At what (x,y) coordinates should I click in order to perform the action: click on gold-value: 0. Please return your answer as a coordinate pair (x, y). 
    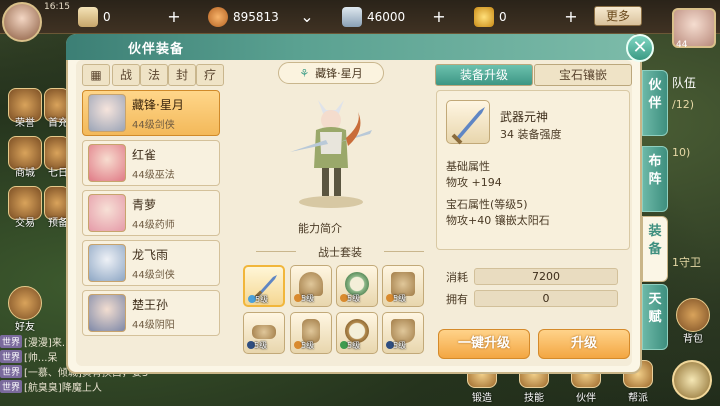
    Looking at the image, I should click on (503, 17).